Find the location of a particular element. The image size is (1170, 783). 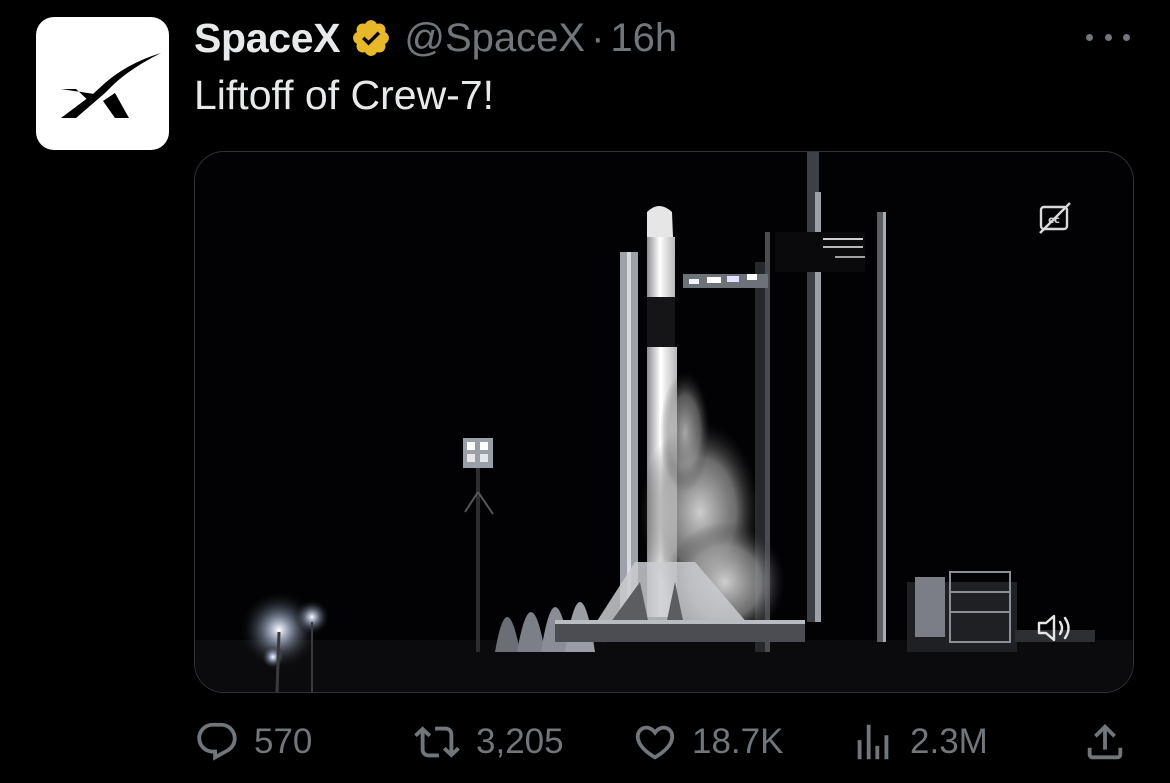

reply-count: 570 is located at coordinates (283, 741).